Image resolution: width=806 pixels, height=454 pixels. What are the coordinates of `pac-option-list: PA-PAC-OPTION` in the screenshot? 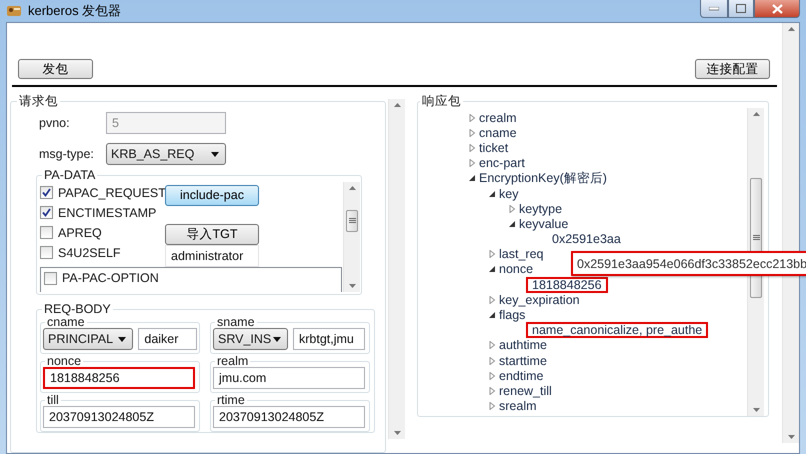 It's located at (191, 279).